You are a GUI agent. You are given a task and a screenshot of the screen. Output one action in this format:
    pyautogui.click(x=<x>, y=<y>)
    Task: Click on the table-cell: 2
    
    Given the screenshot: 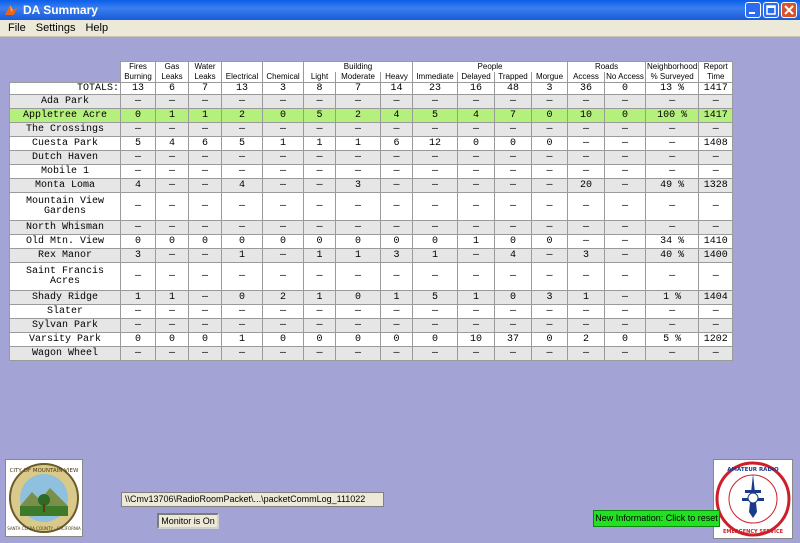 What is the action you would take?
    pyautogui.click(x=283, y=297)
    